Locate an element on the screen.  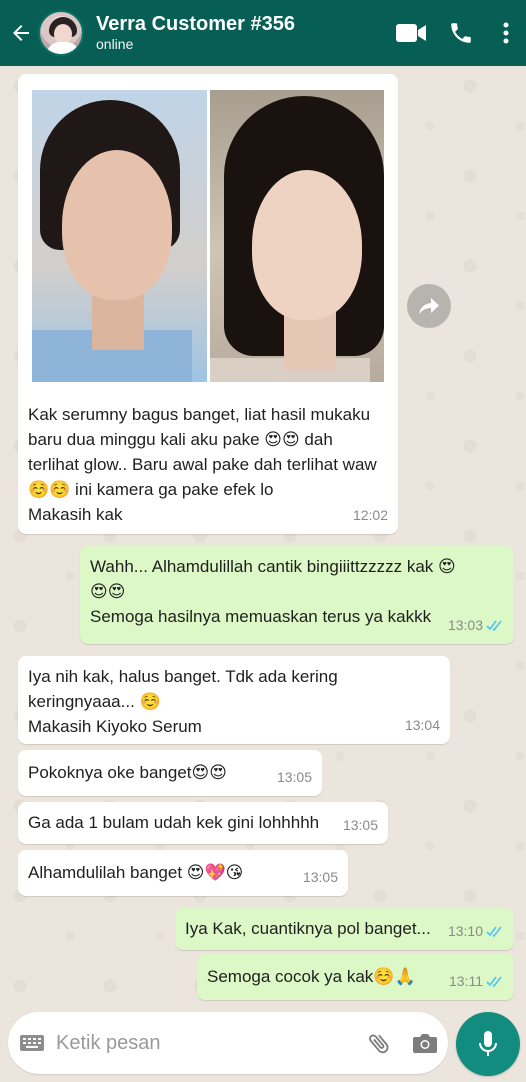
microphone-icon is located at coordinates (488, 1043).